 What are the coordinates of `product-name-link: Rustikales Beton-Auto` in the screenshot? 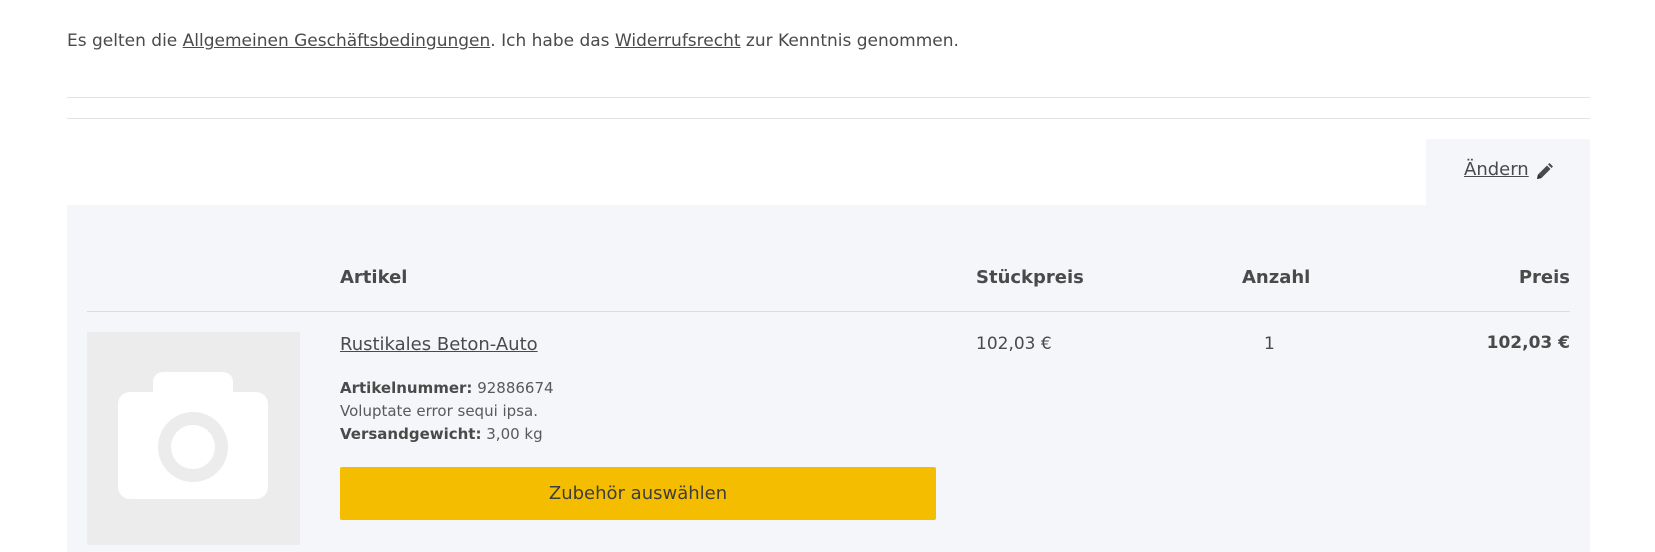 It's located at (439, 344).